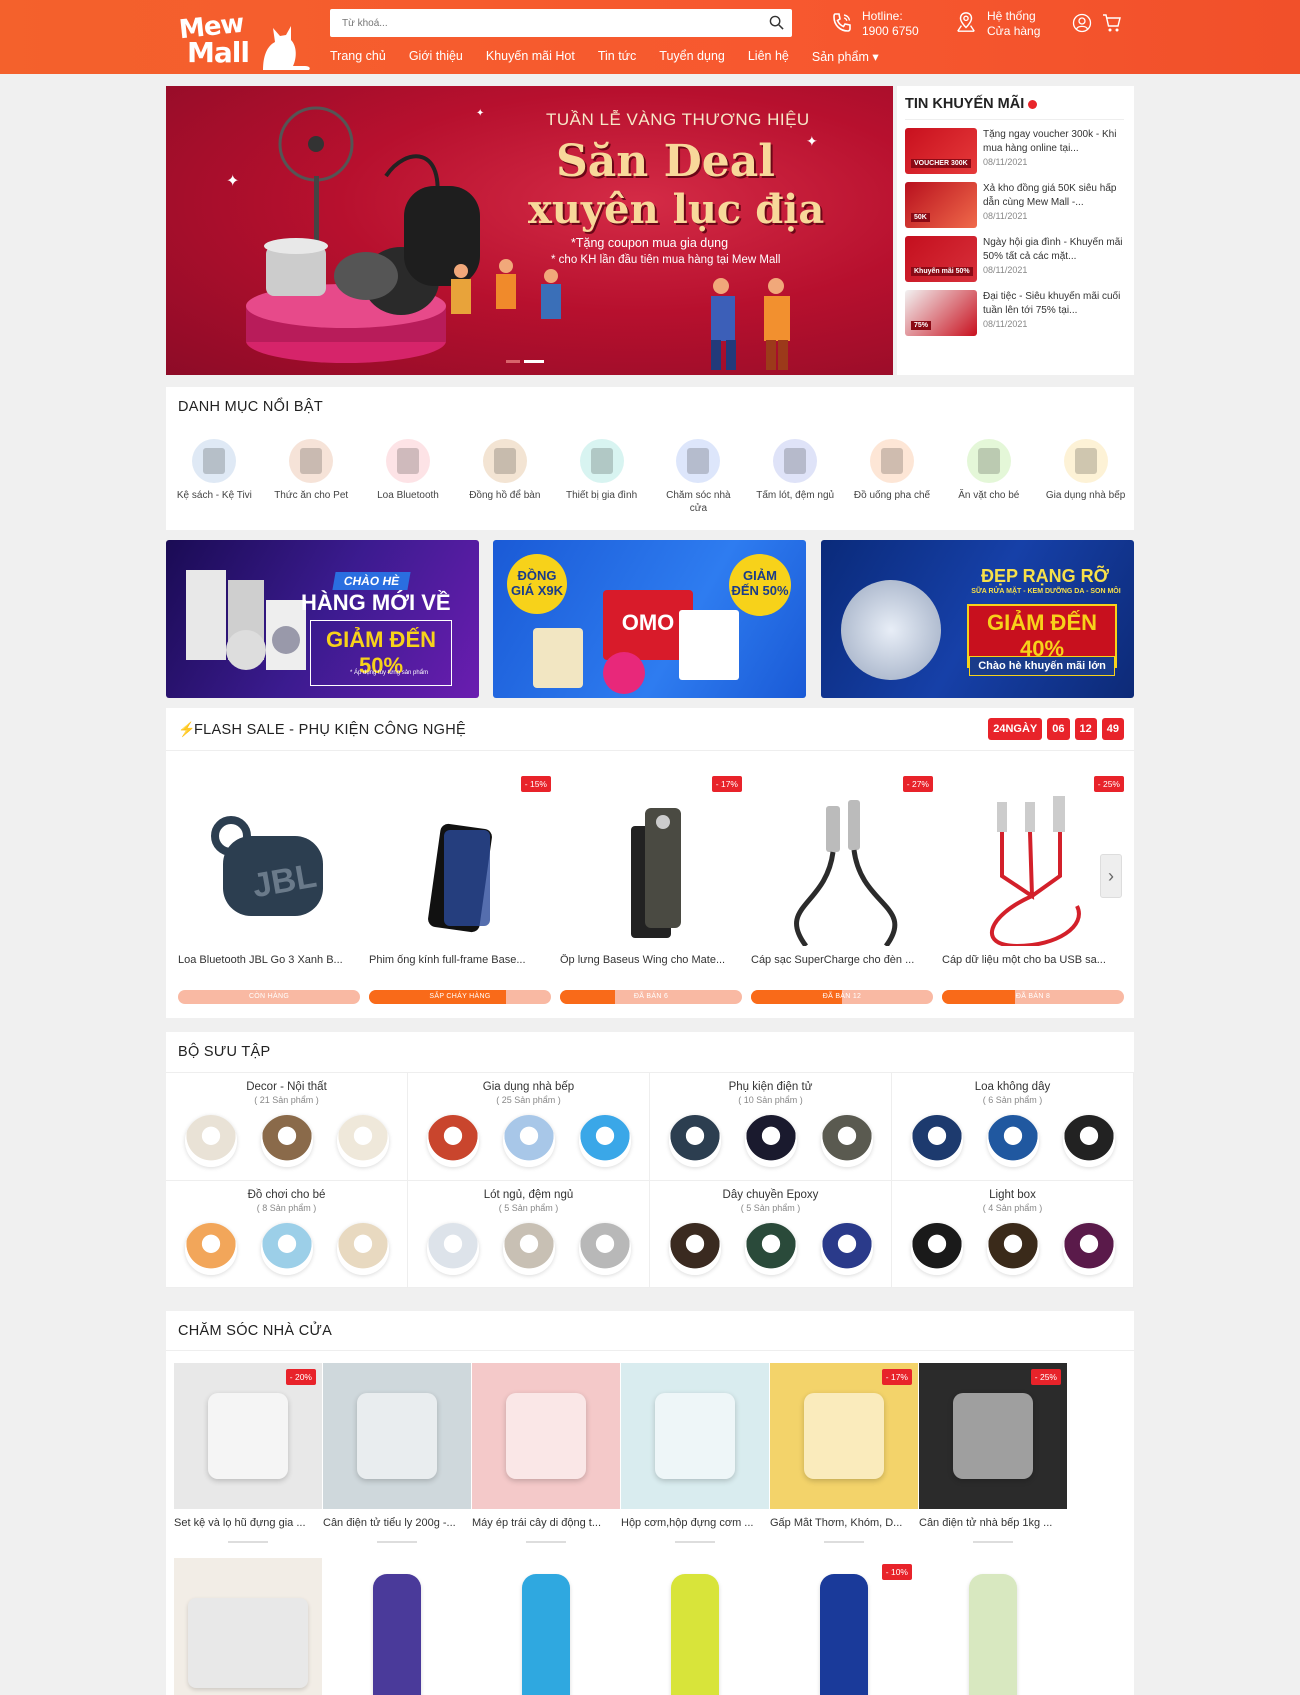 This screenshot has width=1300, height=1695. What do you see at coordinates (649, 619) in the screenshot?
I see `promo-banner-omo: ĐỒNG GIÁ X9K OMO GIẢM ĐẾN 50%` at bounding box center [649, 619].